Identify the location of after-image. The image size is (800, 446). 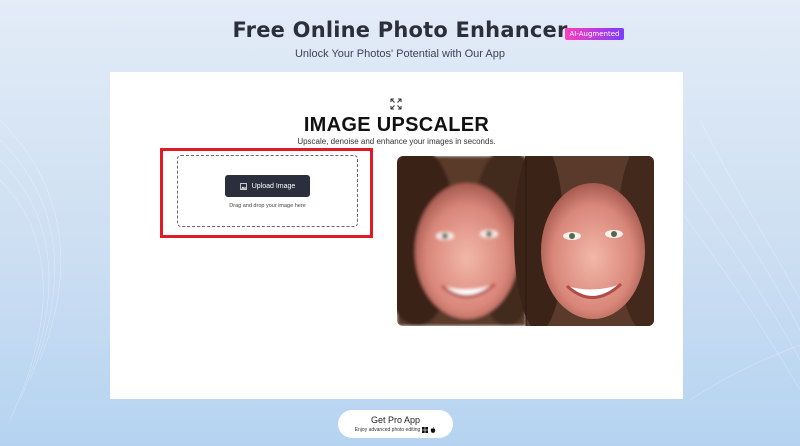
(584, 241).